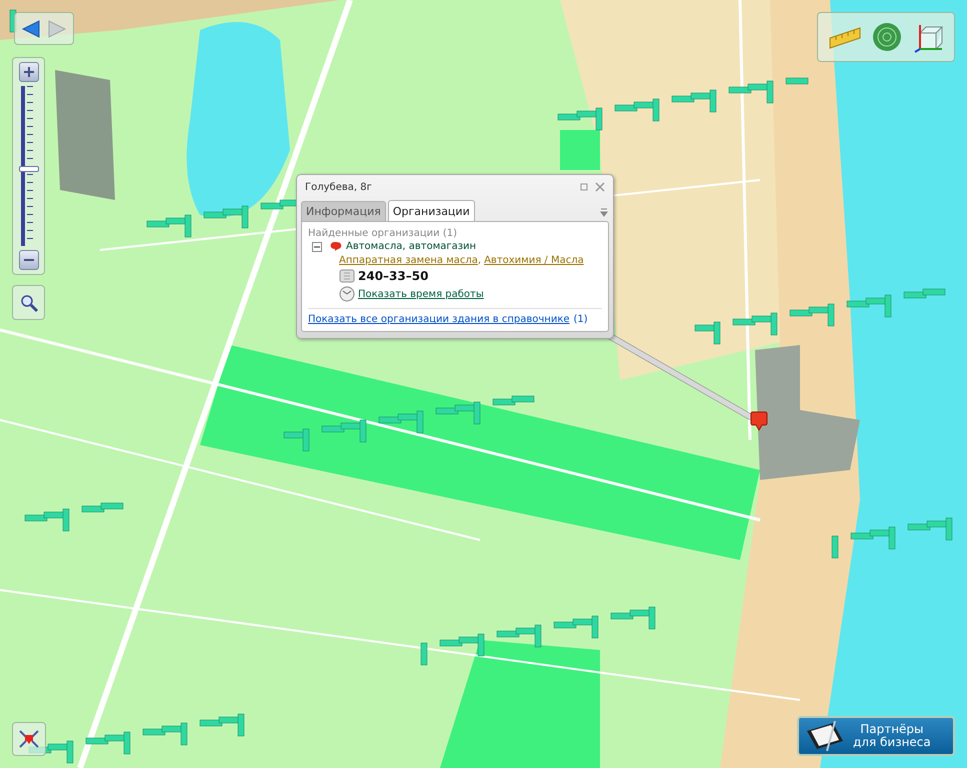 This screenshot has height=768, width=967. I want to click on organization-name: Автомасла, автомагазин, so click(411, 246).